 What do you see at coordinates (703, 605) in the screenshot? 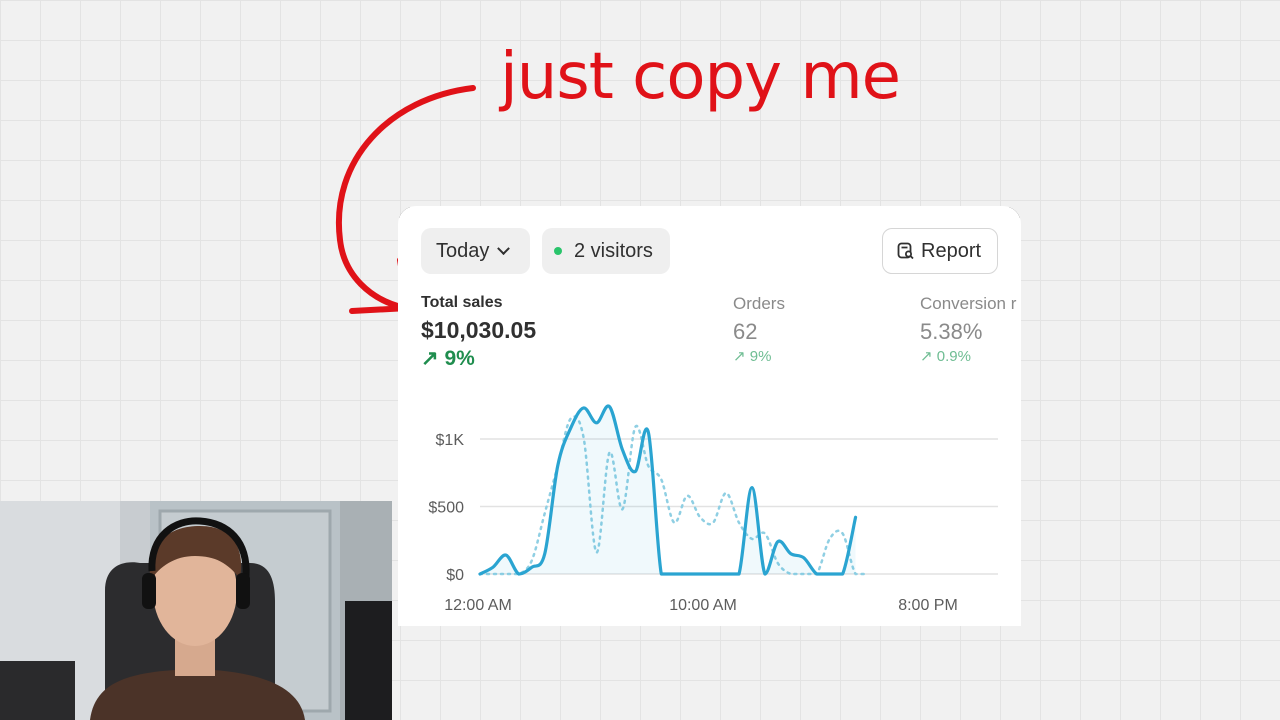
I see `x-tick-label: 10:00 AM` at bounding box center [703, 605].